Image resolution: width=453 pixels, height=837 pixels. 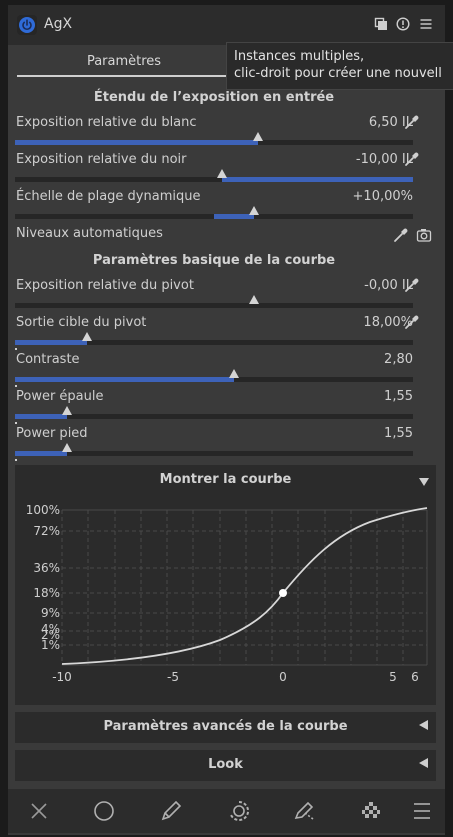 I want to click on slider-label: Échelle de plage dynamique, so click(x=108, y=196).